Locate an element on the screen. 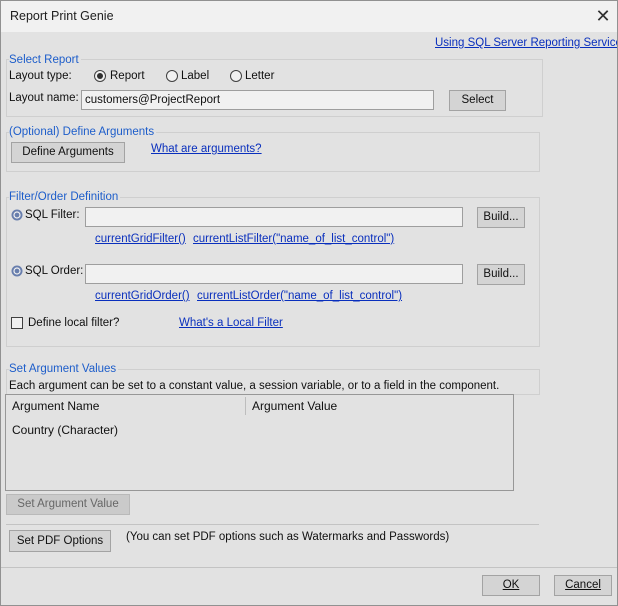  layout-name-input is located at coordinates (257, 100).